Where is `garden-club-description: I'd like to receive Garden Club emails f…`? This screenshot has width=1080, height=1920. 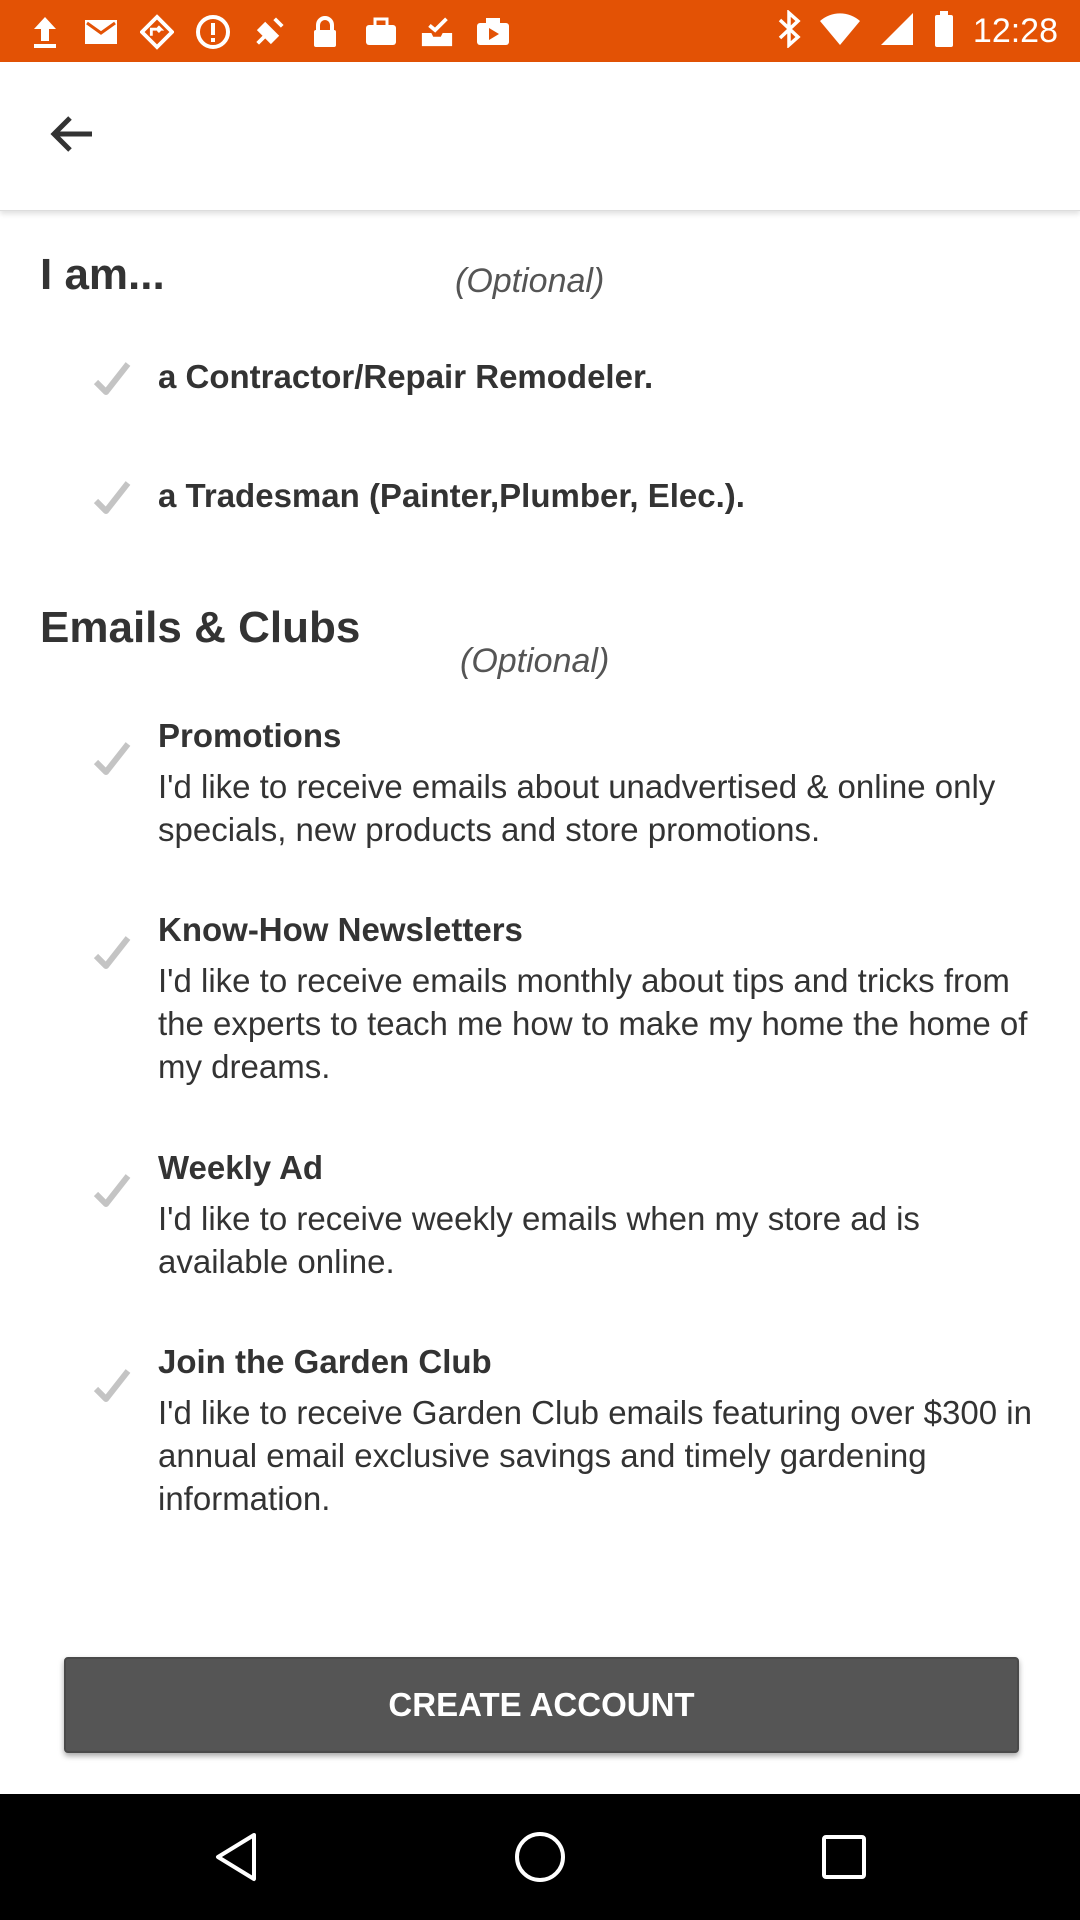 garden-club-description: I'd like to receive Garden Club emails f… is located at coordinates (595, 1455).